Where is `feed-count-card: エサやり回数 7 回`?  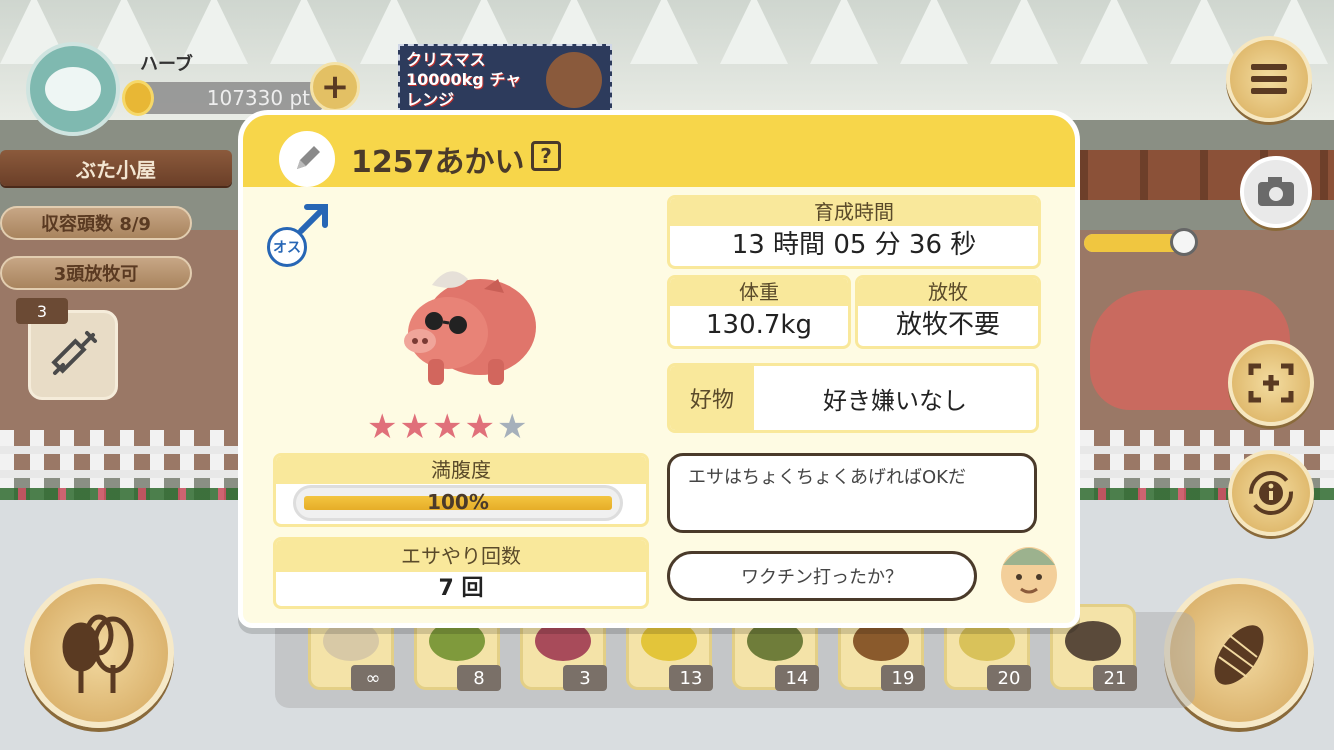
feed-count-card: エサやり回数 7 回 is located at coordinates (461, 573).